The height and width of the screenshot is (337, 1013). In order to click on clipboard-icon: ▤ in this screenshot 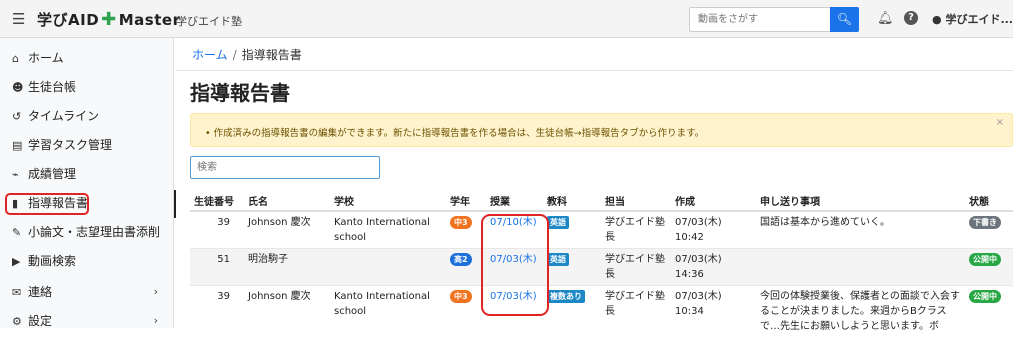, I will do `click(20, 146)`.